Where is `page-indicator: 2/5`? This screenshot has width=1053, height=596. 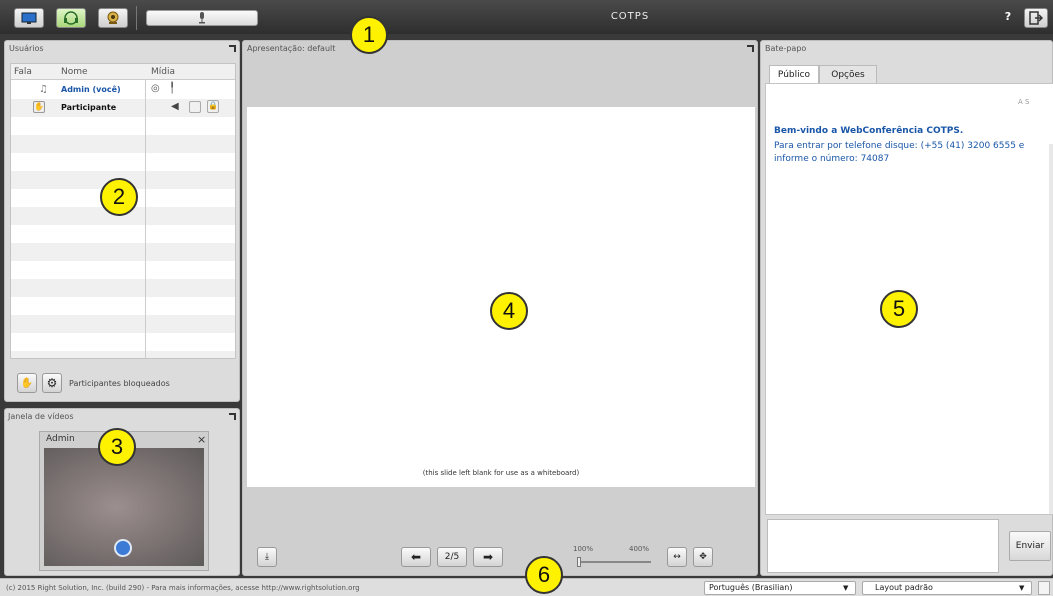
page-indicator: 2/5 is located at coordinates (452, 557).